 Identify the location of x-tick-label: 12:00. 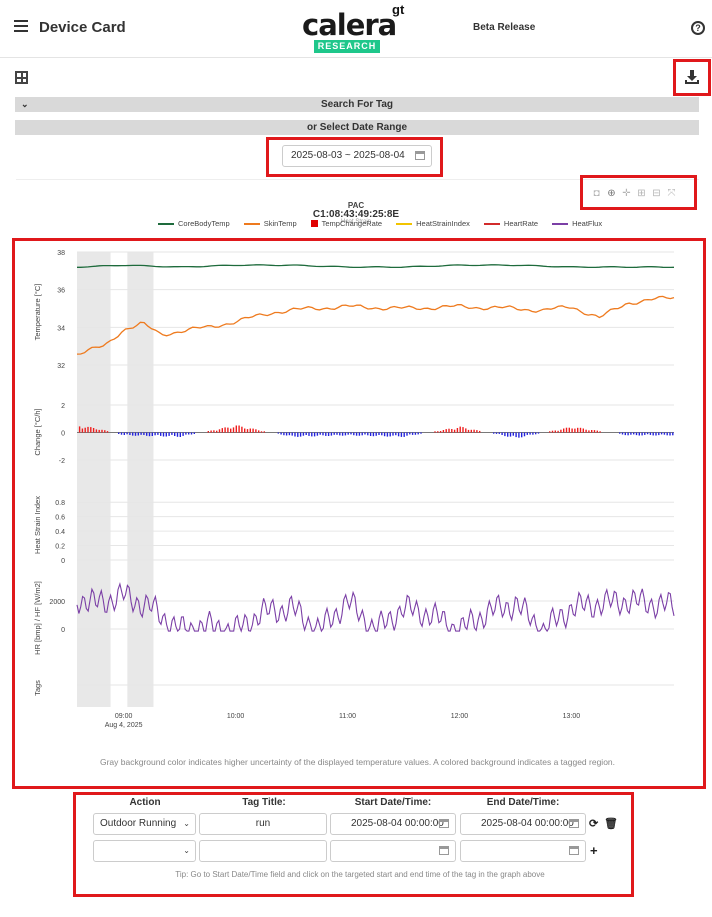
(460, 716).